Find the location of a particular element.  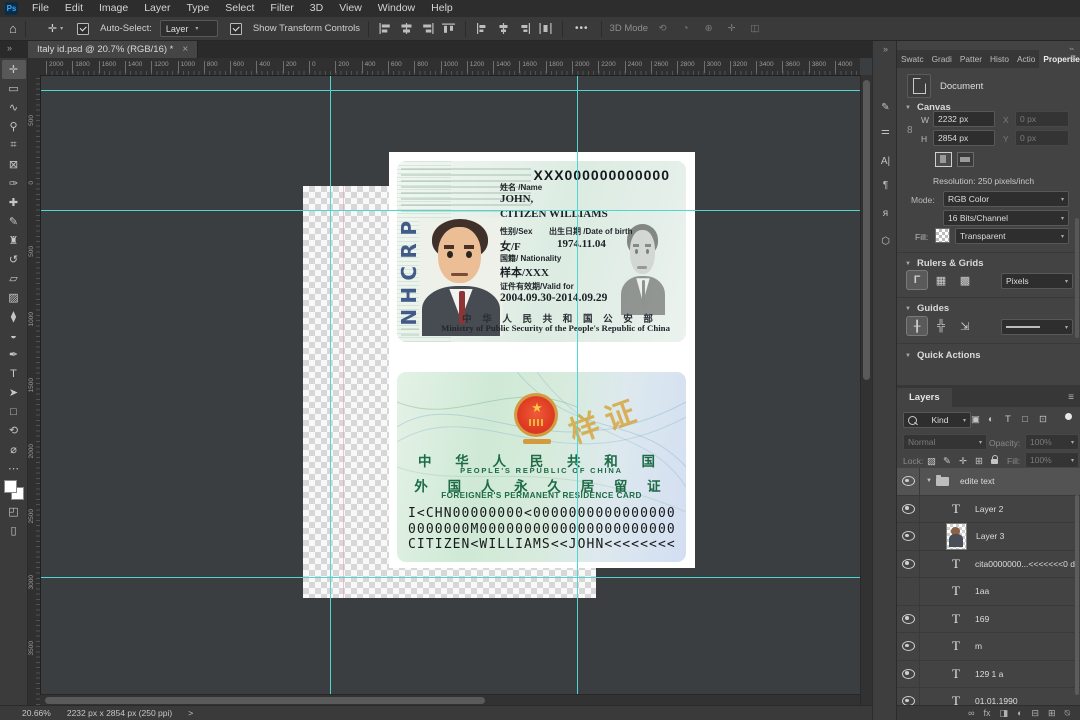

align-right-icon is located at coordinates (427, 28).